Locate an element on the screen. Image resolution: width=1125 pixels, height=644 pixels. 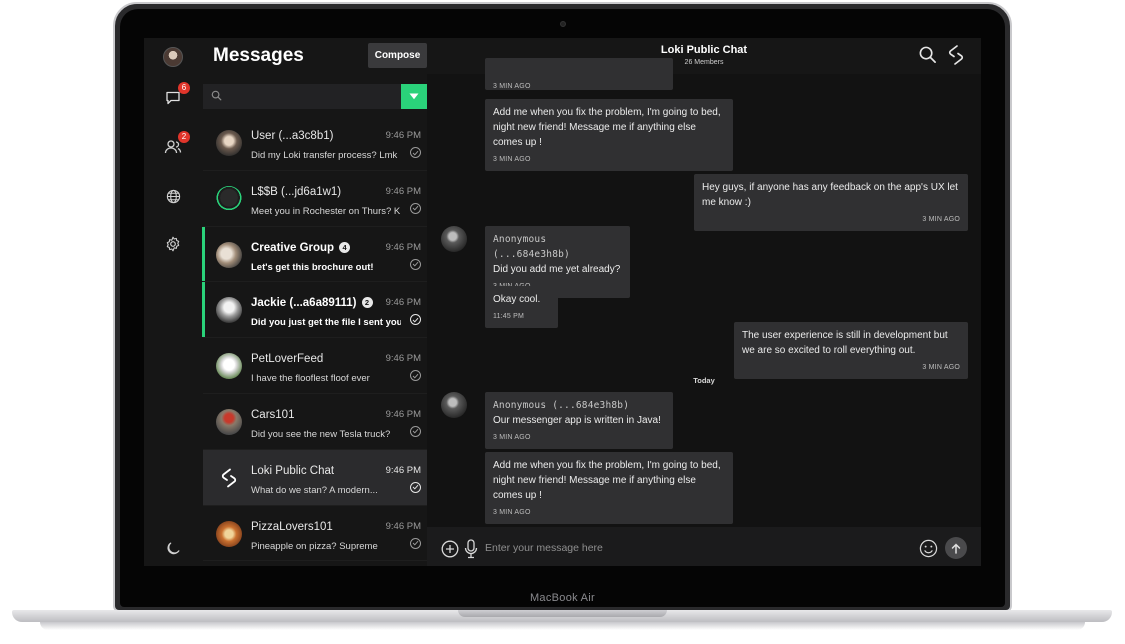
nav-settings is located at coordinates (173, 244).